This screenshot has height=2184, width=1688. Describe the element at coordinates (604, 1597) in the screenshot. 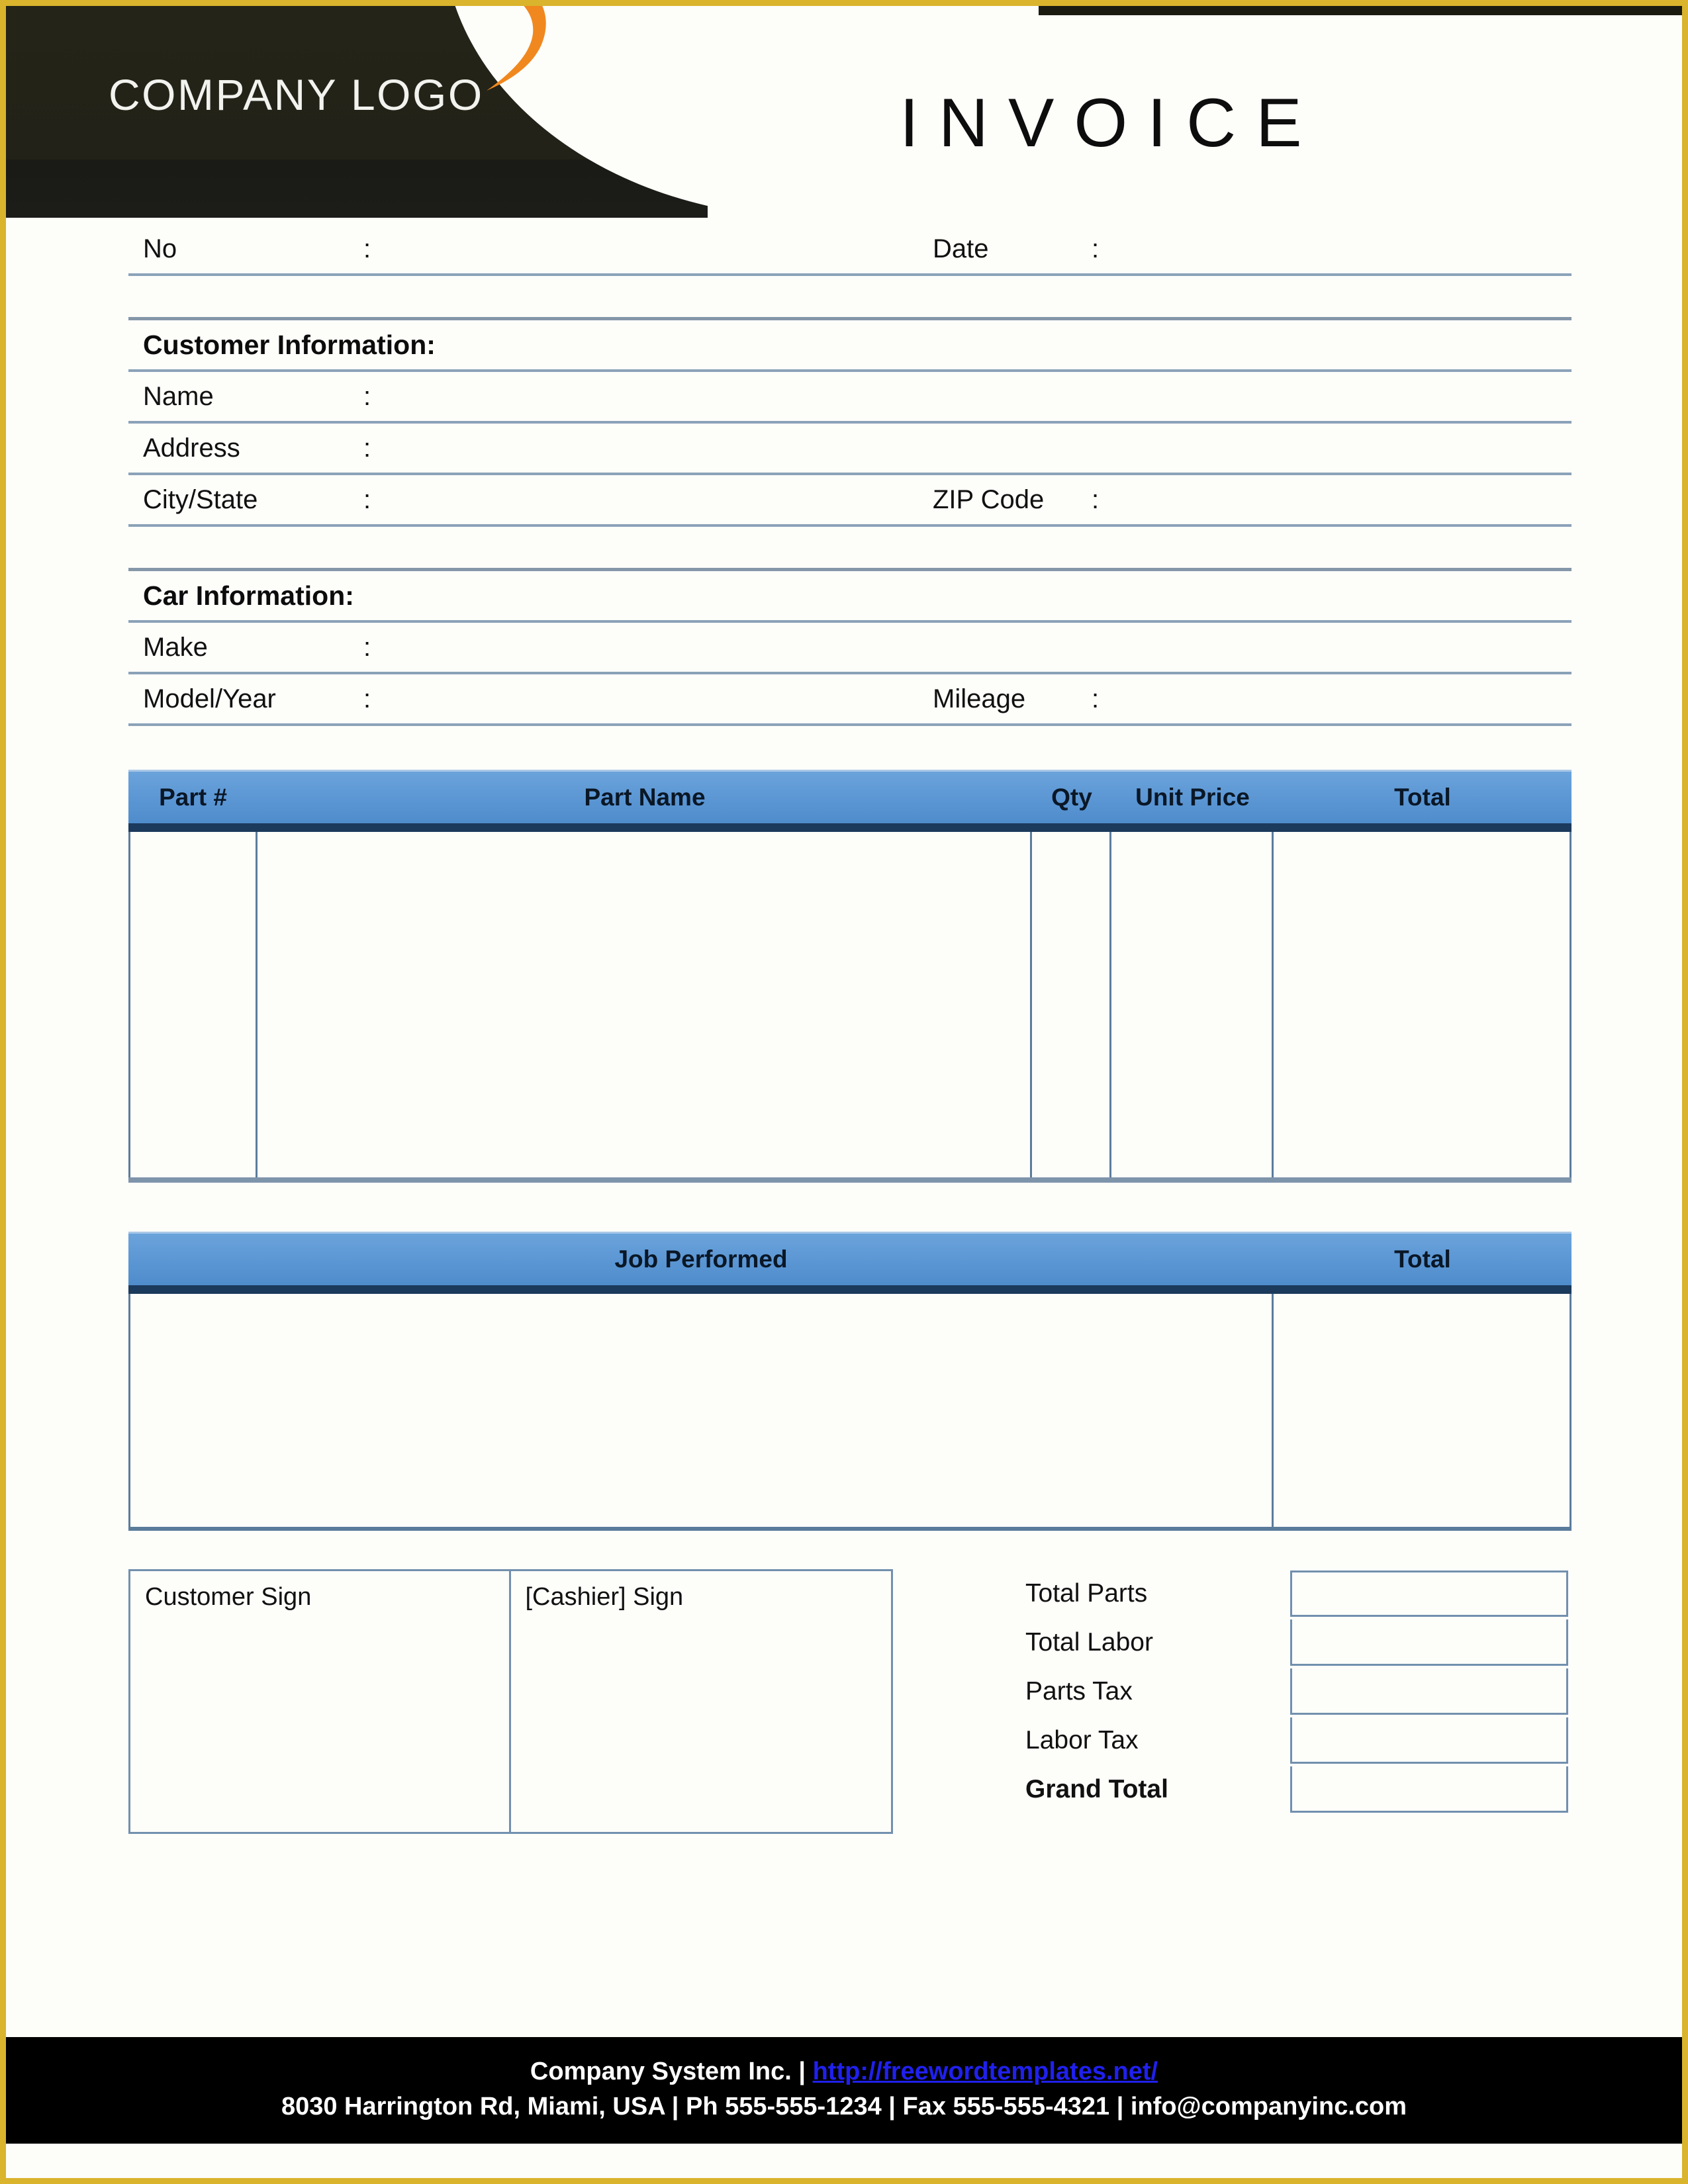

I see `cashier-sign-label: [Cashier] Sign` at that location.